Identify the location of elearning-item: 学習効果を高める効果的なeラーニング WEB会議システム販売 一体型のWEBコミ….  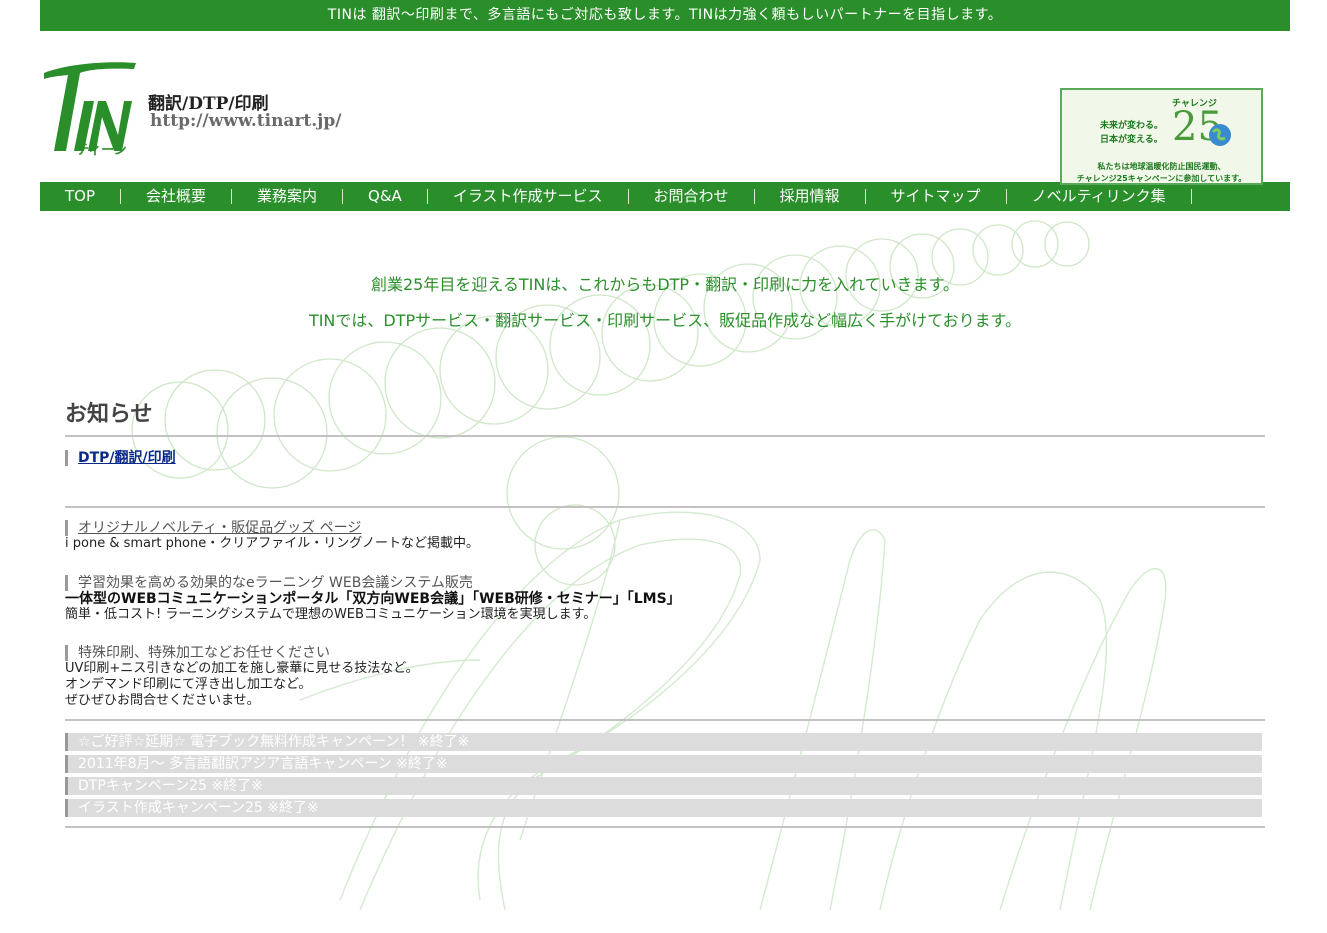
(665, 599).